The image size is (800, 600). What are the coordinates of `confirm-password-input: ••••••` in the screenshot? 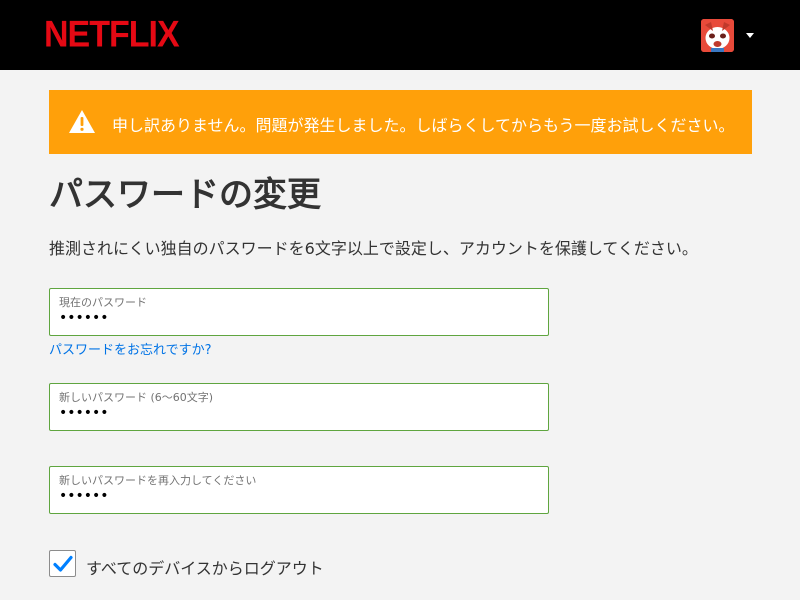 It's located at (294, 496).